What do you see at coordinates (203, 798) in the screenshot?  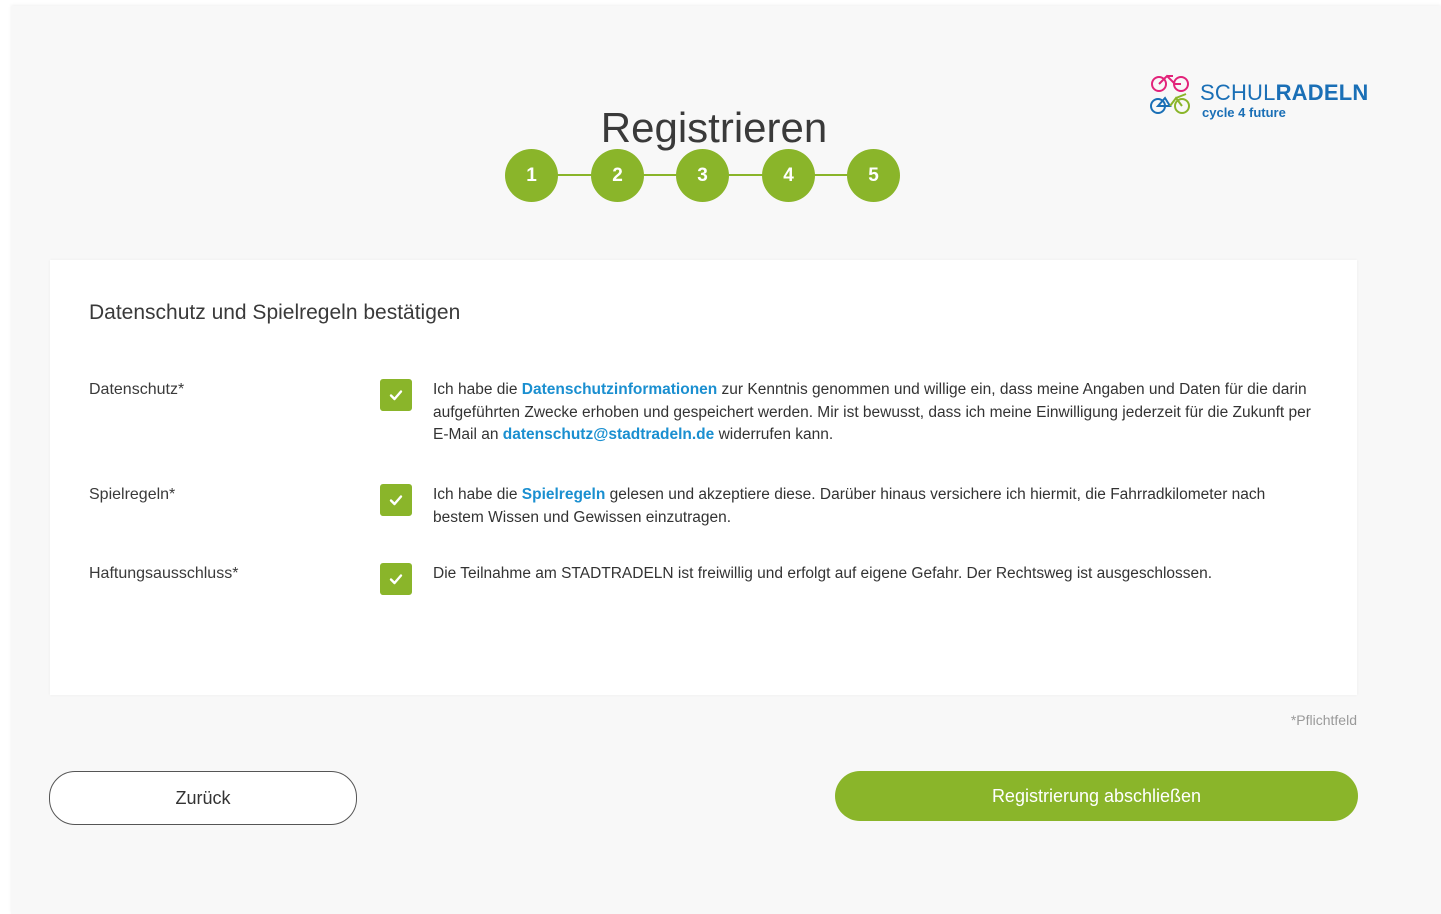 I see `back-button: Zurück` at bounding box center [203, 798].